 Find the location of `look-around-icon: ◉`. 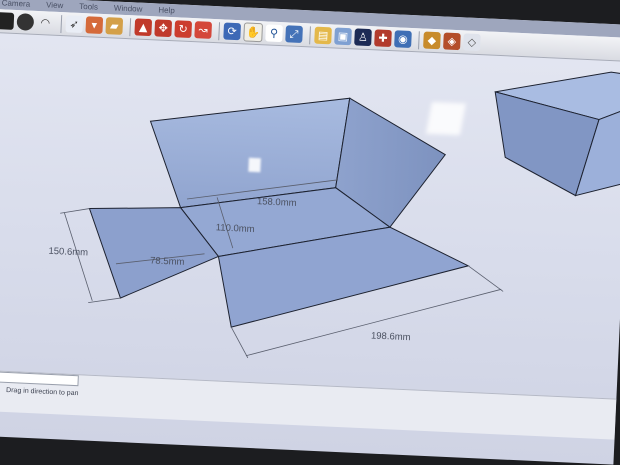

look-around-icon: ◉ is located at coordinates (403, 39).